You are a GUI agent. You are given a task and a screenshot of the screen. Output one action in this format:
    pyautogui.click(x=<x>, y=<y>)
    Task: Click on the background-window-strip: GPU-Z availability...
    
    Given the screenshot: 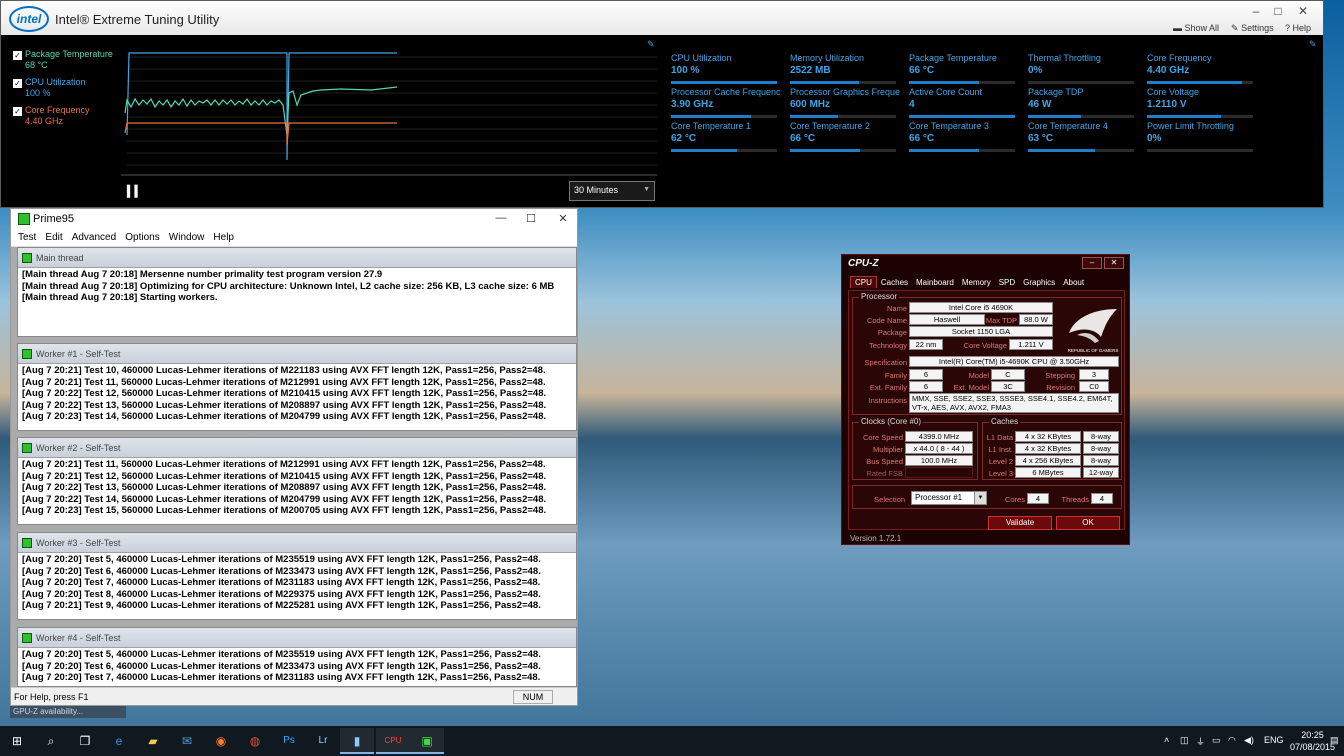 What is the action you would take?
    pyautogui.click(x=68, y=712)
    